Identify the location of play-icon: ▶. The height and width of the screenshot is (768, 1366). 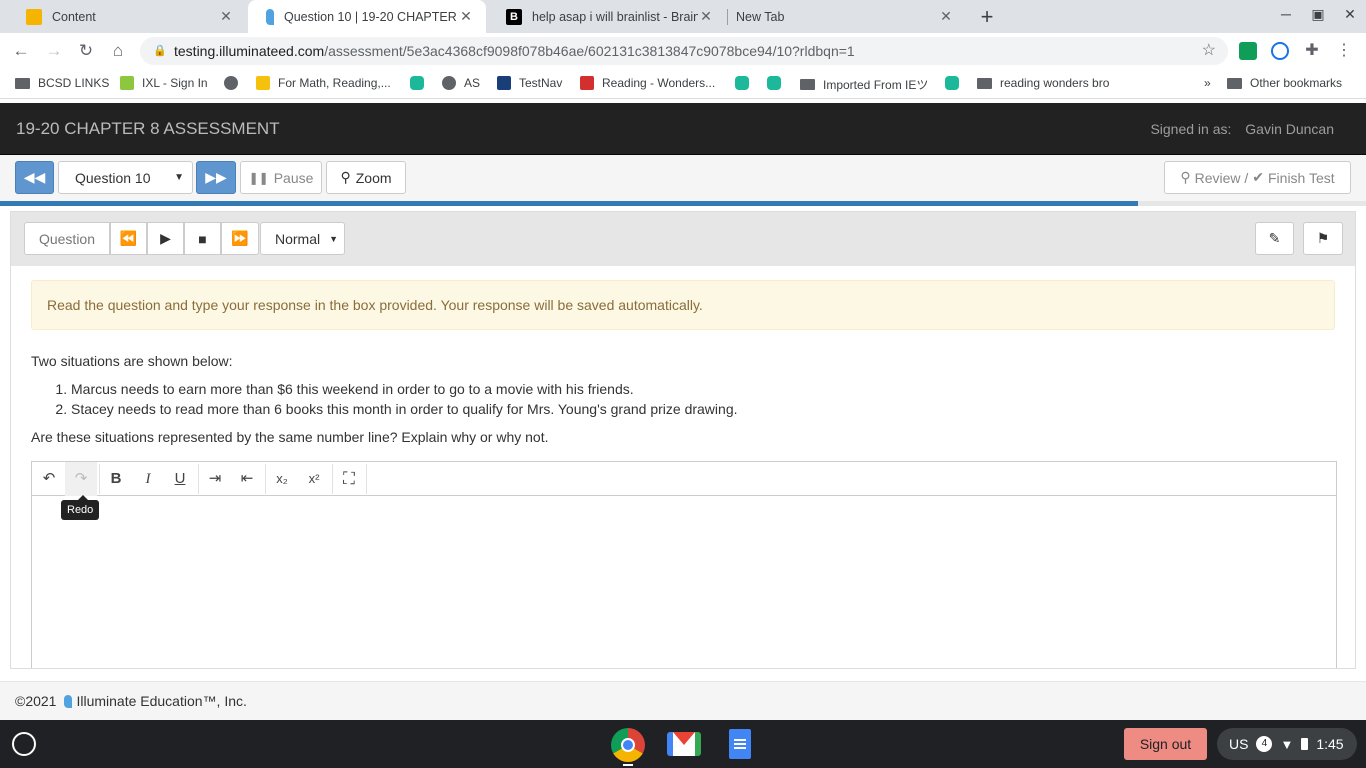
(165, 238).